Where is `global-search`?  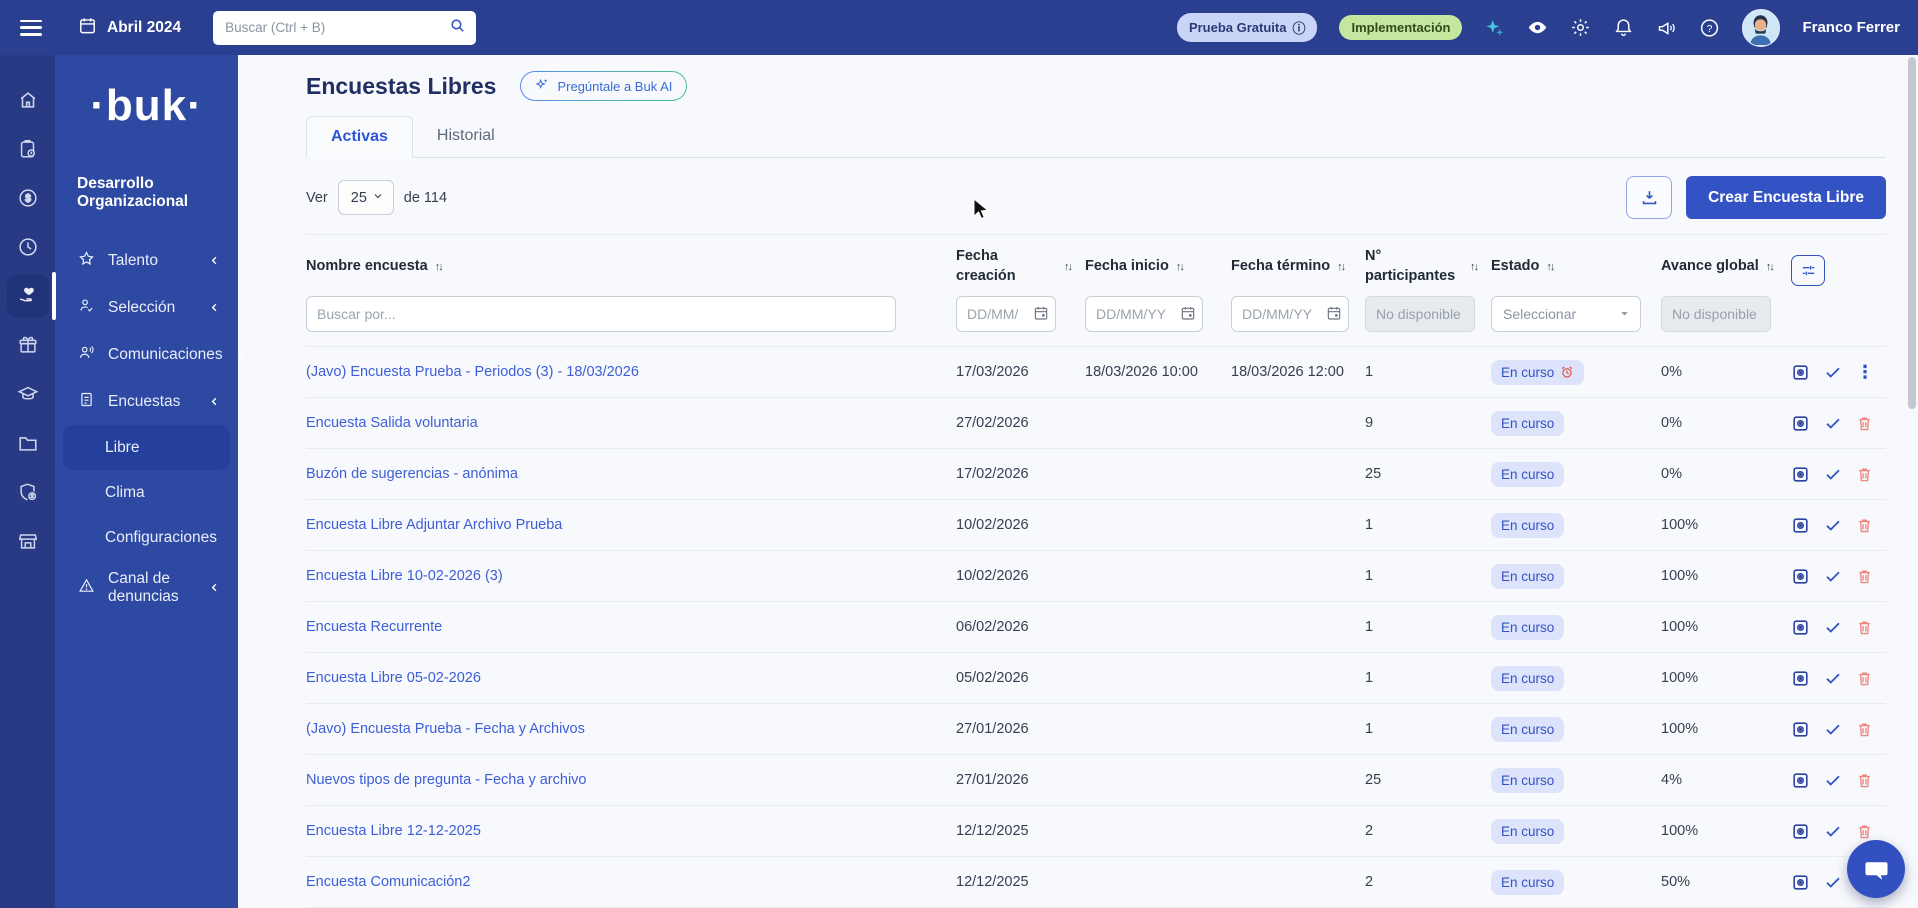 global-search is located at coordinates (345, 27).